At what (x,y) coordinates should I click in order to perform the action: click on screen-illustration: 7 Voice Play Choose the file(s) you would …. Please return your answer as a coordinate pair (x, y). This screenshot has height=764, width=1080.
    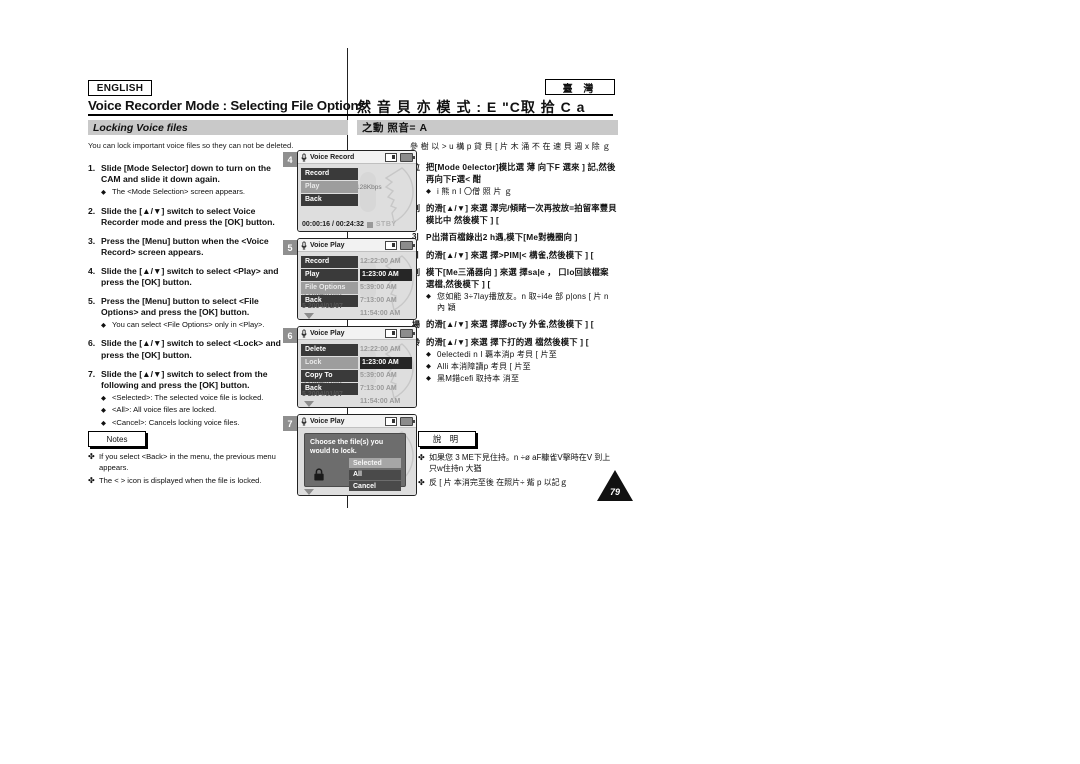
    Looking at the image, I should click on (350, 456).